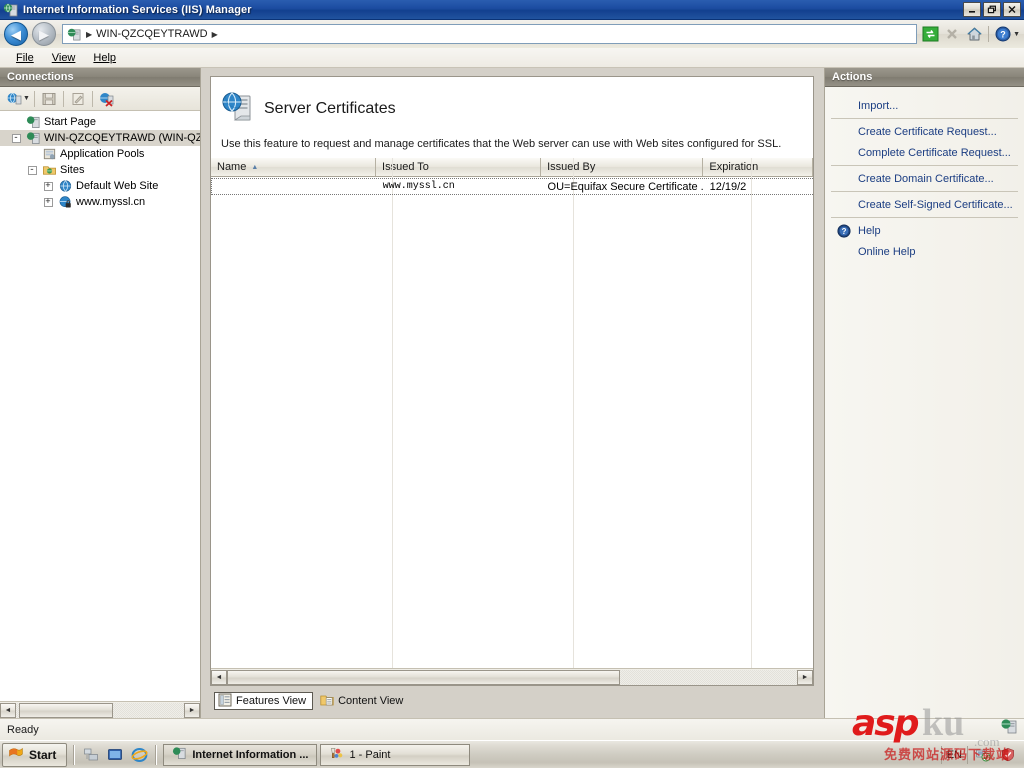  I want to click on start-button: Start, so click(35, 754).